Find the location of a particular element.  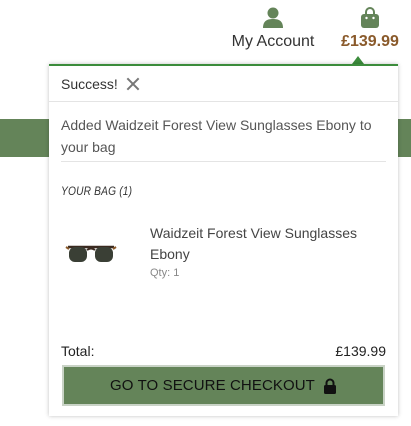

my-account-label: My Account is located at coordinates (273, 41).